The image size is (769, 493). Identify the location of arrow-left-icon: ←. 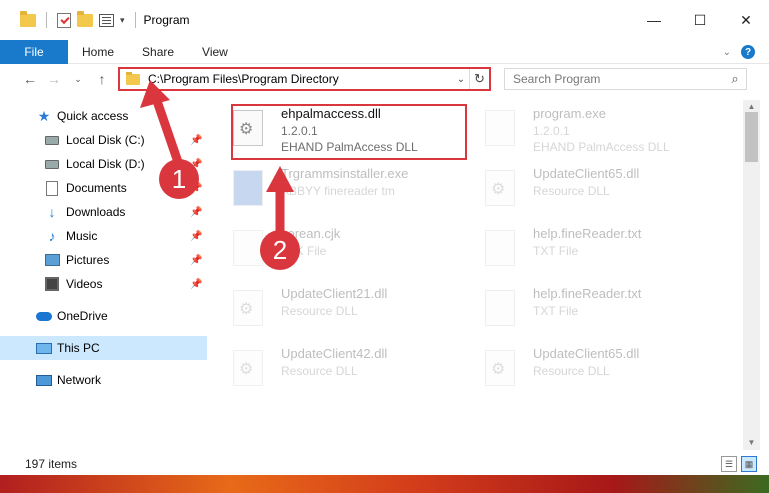
(30, 79).